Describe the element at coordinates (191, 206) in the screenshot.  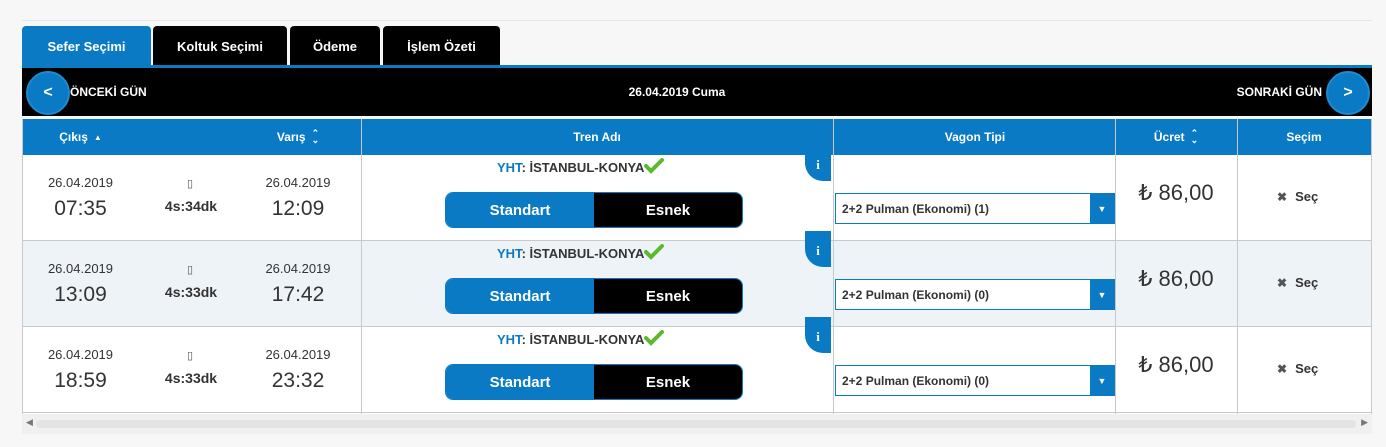
I see `duration: 4s:34dk` at that location.